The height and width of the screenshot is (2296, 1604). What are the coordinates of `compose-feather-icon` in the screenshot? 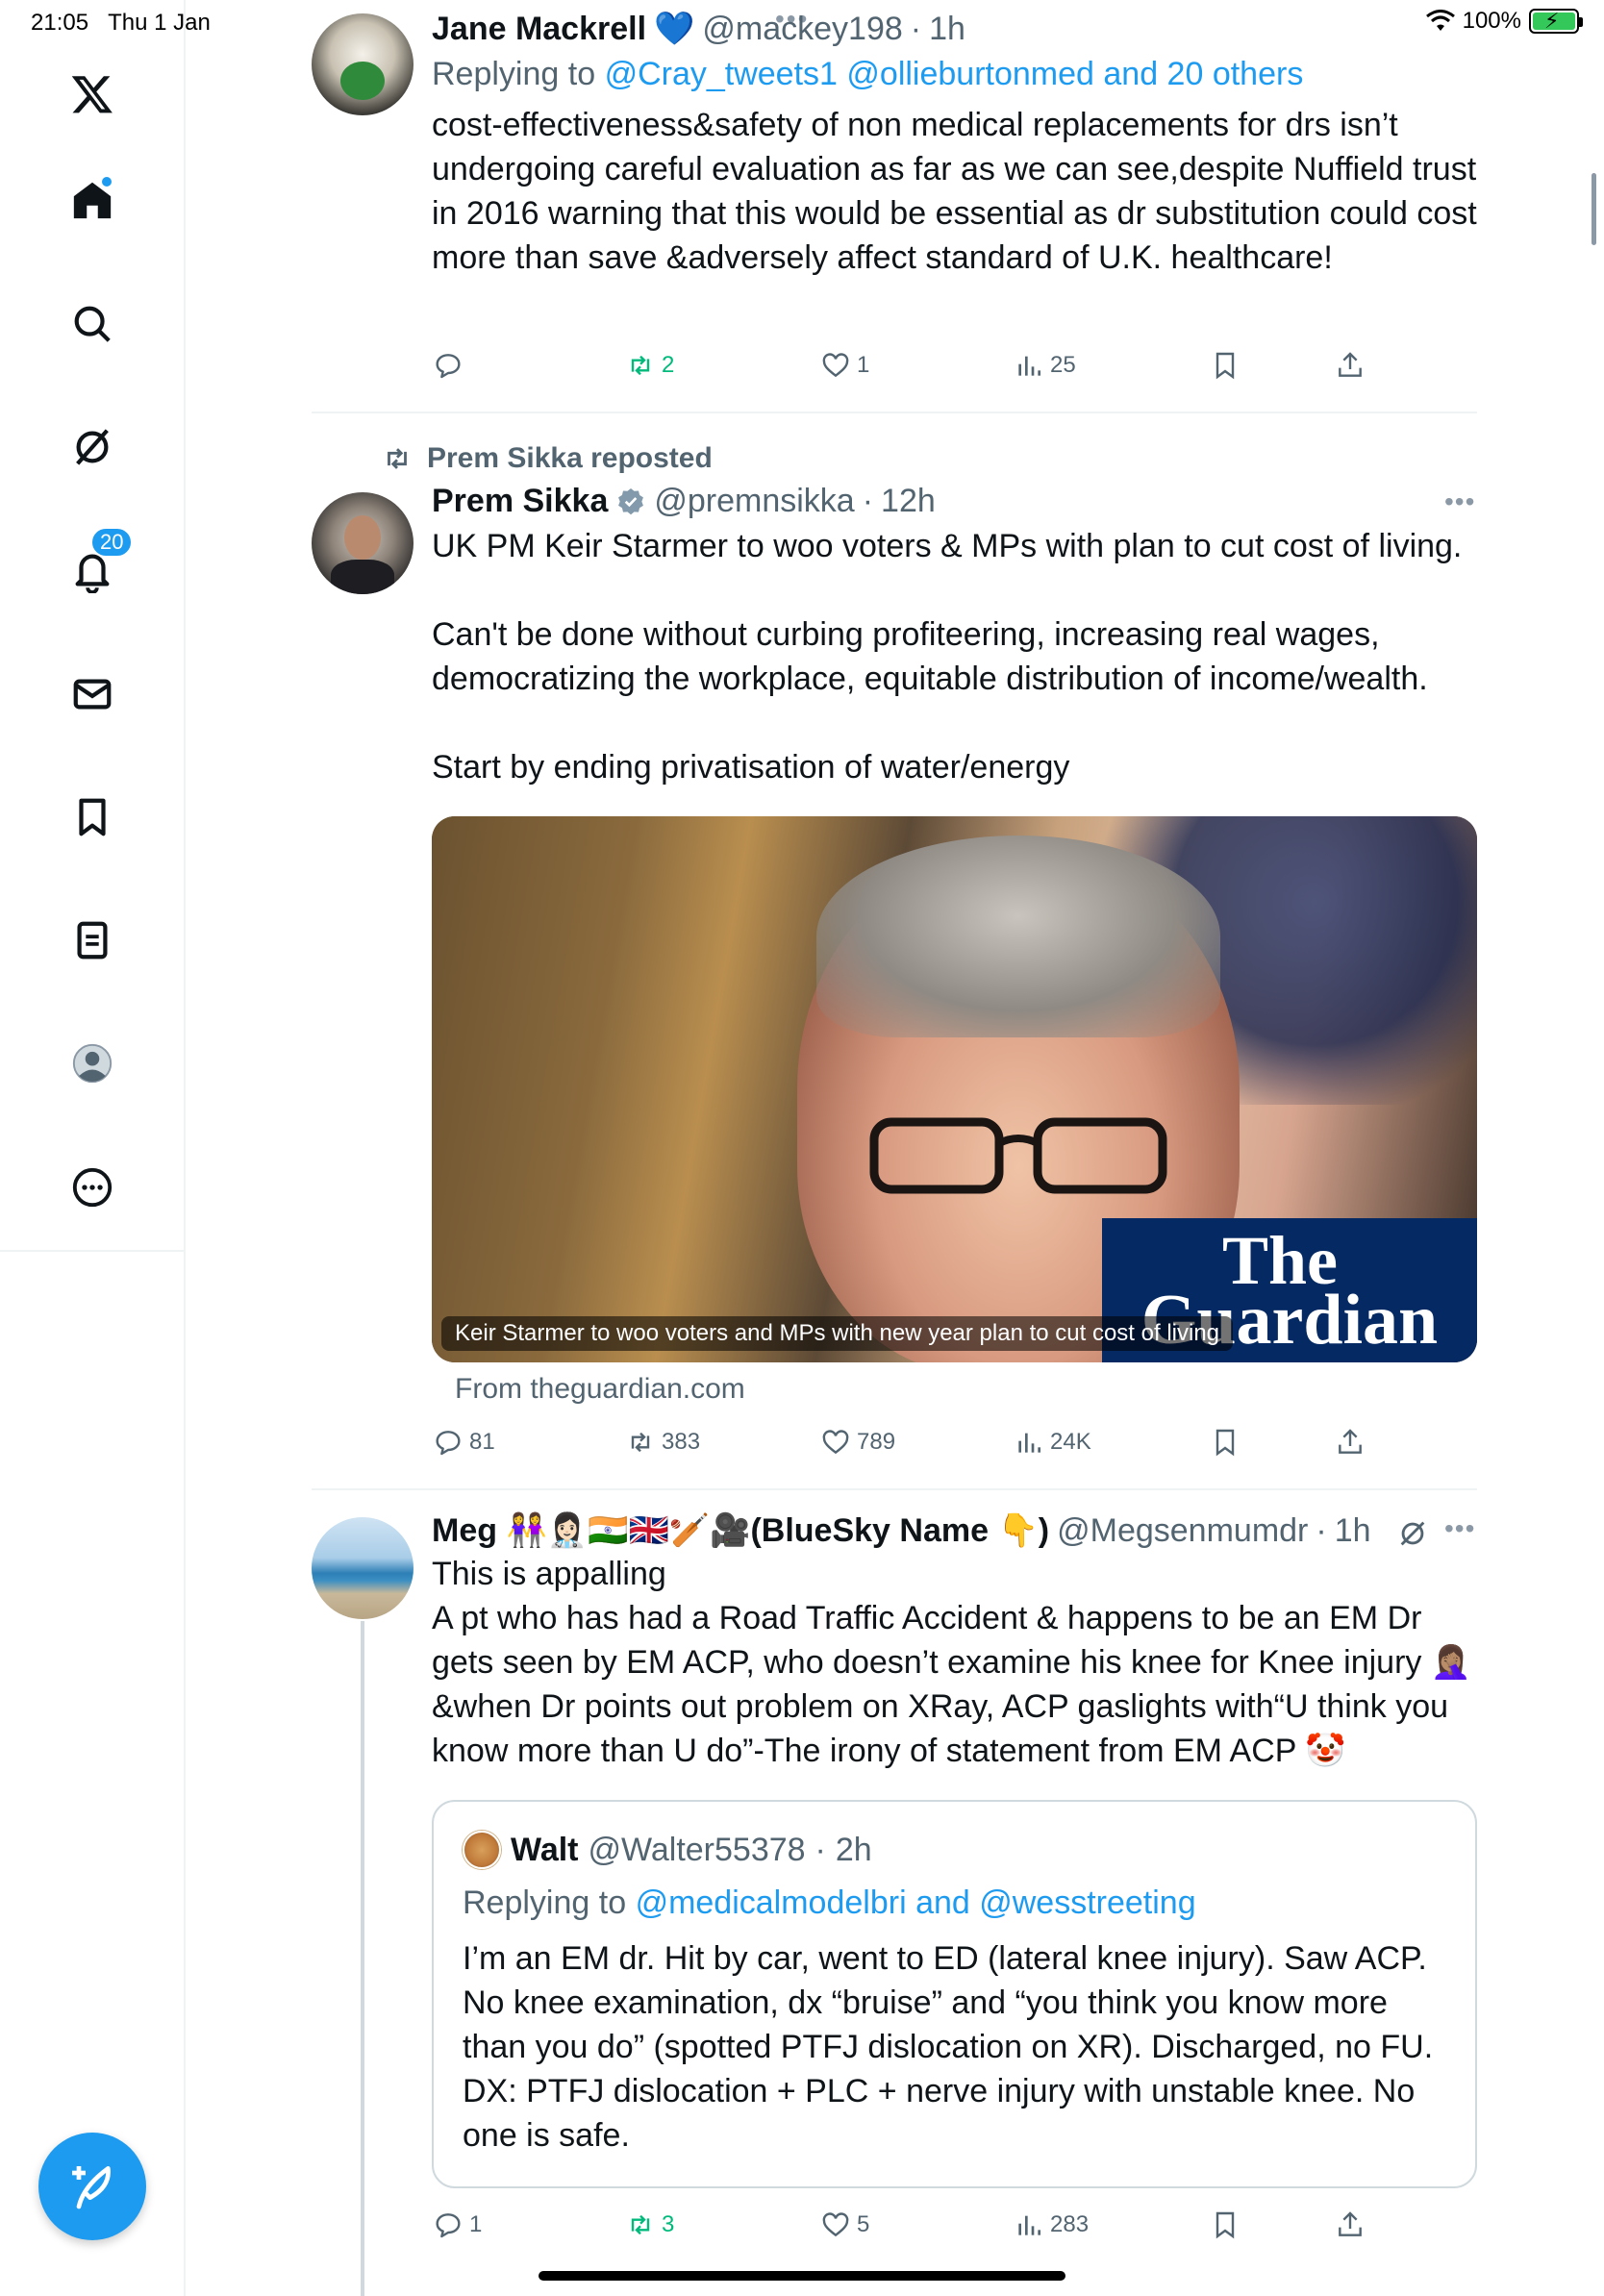 It's located at (91, 2187).